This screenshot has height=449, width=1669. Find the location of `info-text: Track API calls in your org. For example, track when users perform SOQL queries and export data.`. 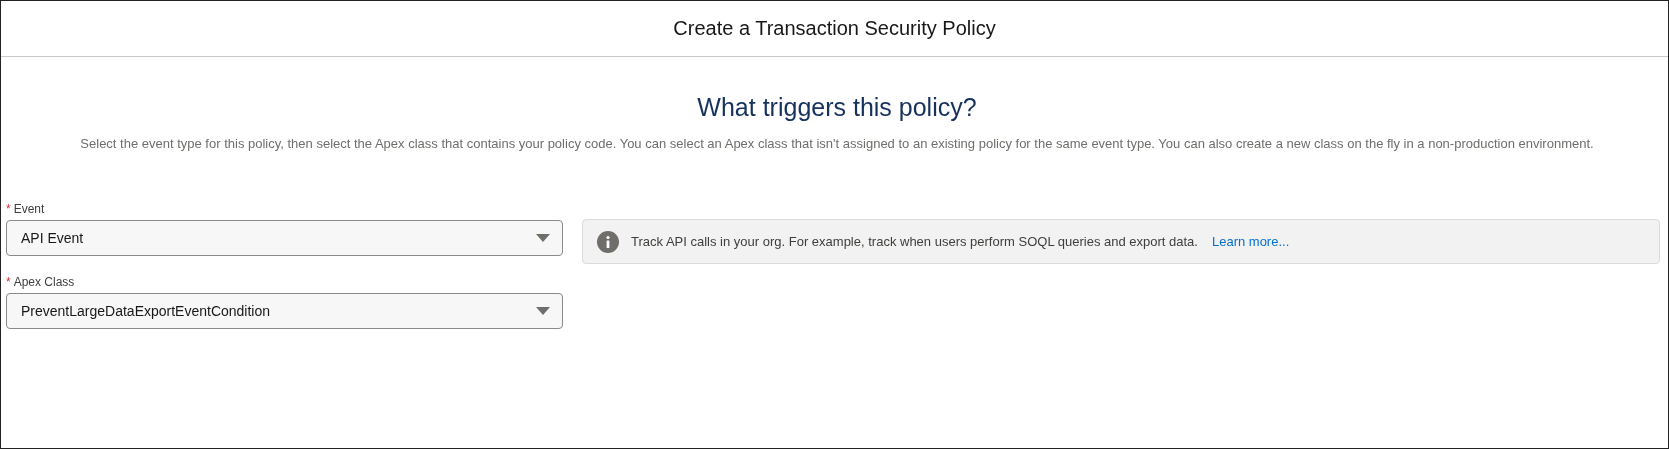

info-text: Track API calls in your org. For example, track when users perform SOQL queries and export data. is located at coordinates (914, 241).